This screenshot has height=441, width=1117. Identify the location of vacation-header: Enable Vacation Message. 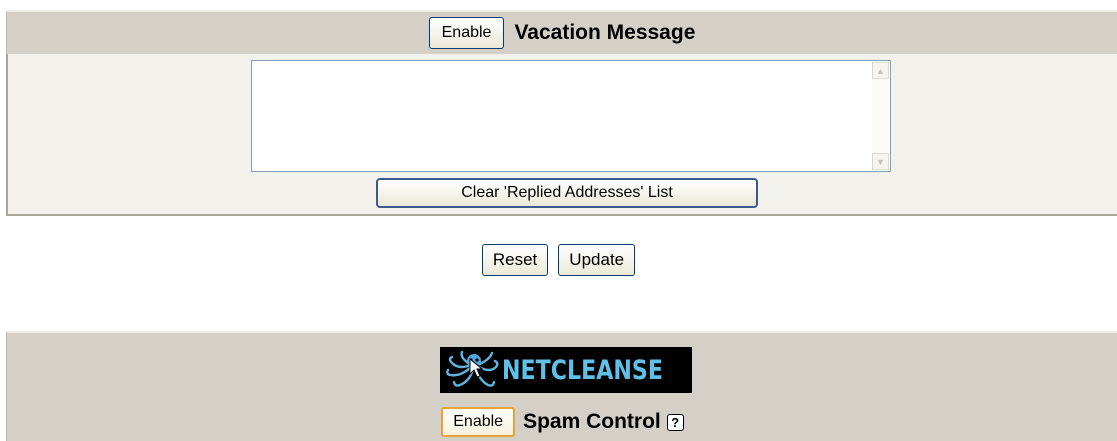
(561, 32).